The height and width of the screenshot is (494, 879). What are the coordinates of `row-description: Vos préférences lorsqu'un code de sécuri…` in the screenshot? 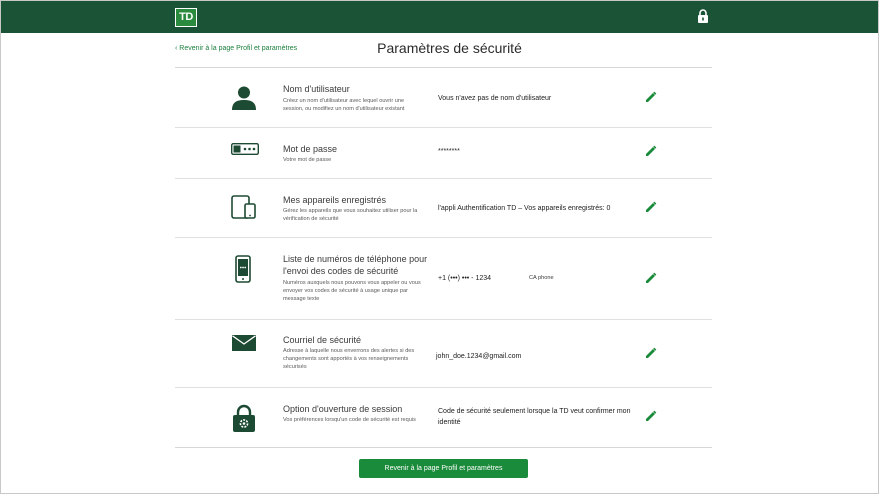 It's located at (349, 420).